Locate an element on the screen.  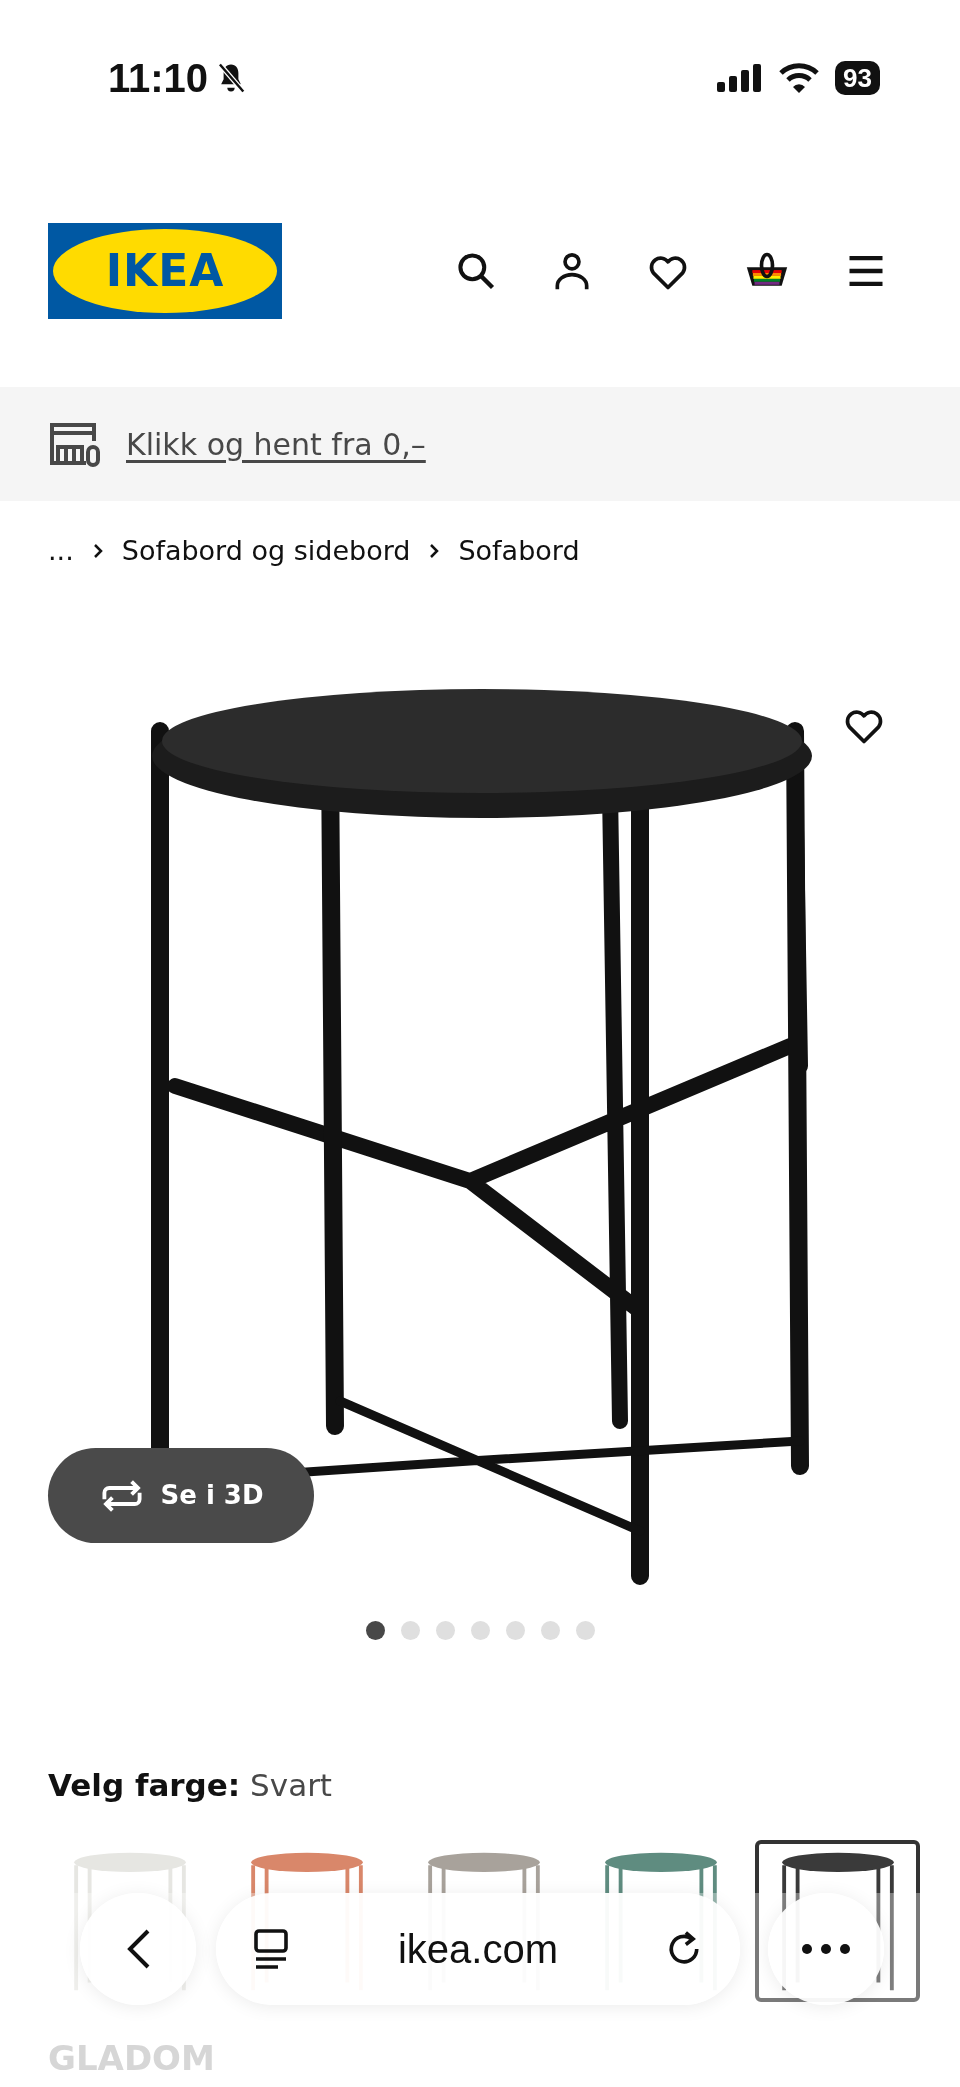
battery-indicator: 93 is located at coordinates (857, 77).